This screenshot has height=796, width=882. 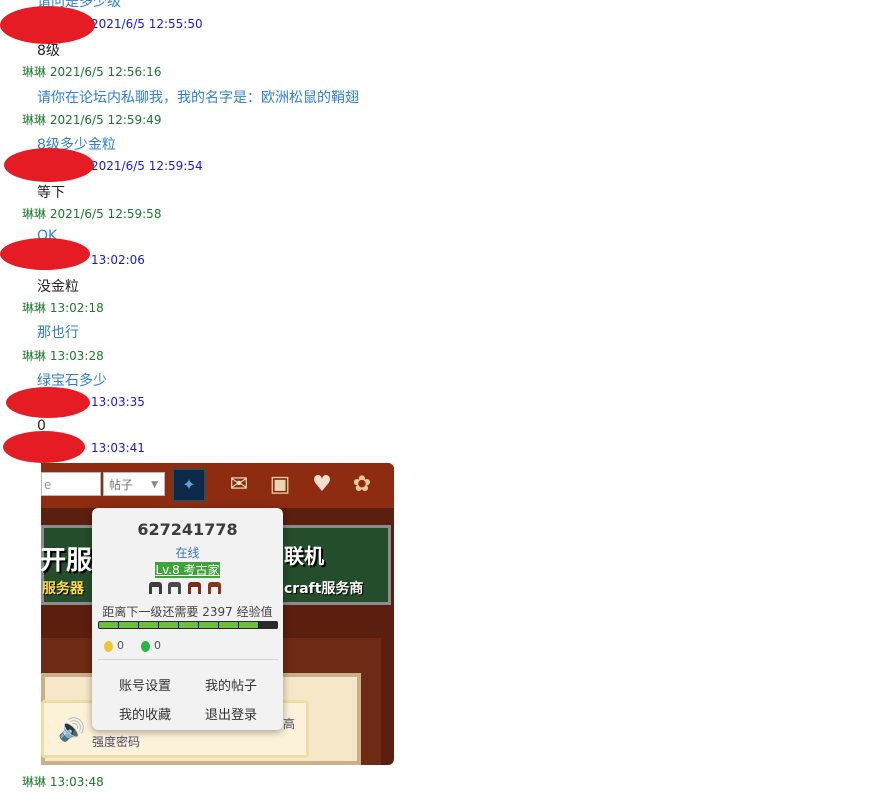 I want to click on search-type-select: 帖子 ▼, so click(x=134, y=484).